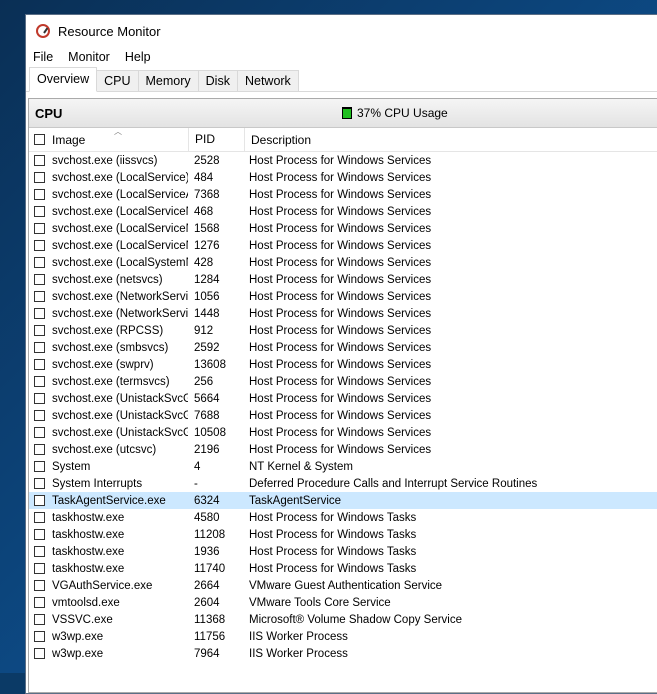 This screenshot has height=694, width=657. Describe the element at coordinates (343, 466) in the screenshot. I see `table-row: System 4 NT Kernel & System` at that location.